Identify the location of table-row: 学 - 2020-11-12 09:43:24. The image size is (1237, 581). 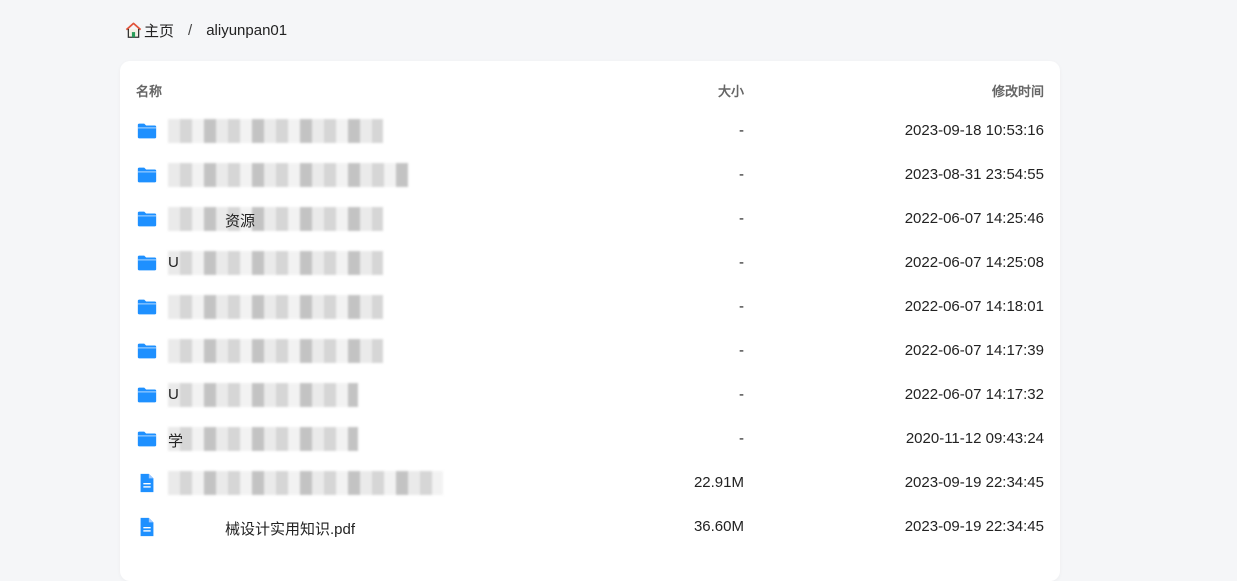
(590, 439).